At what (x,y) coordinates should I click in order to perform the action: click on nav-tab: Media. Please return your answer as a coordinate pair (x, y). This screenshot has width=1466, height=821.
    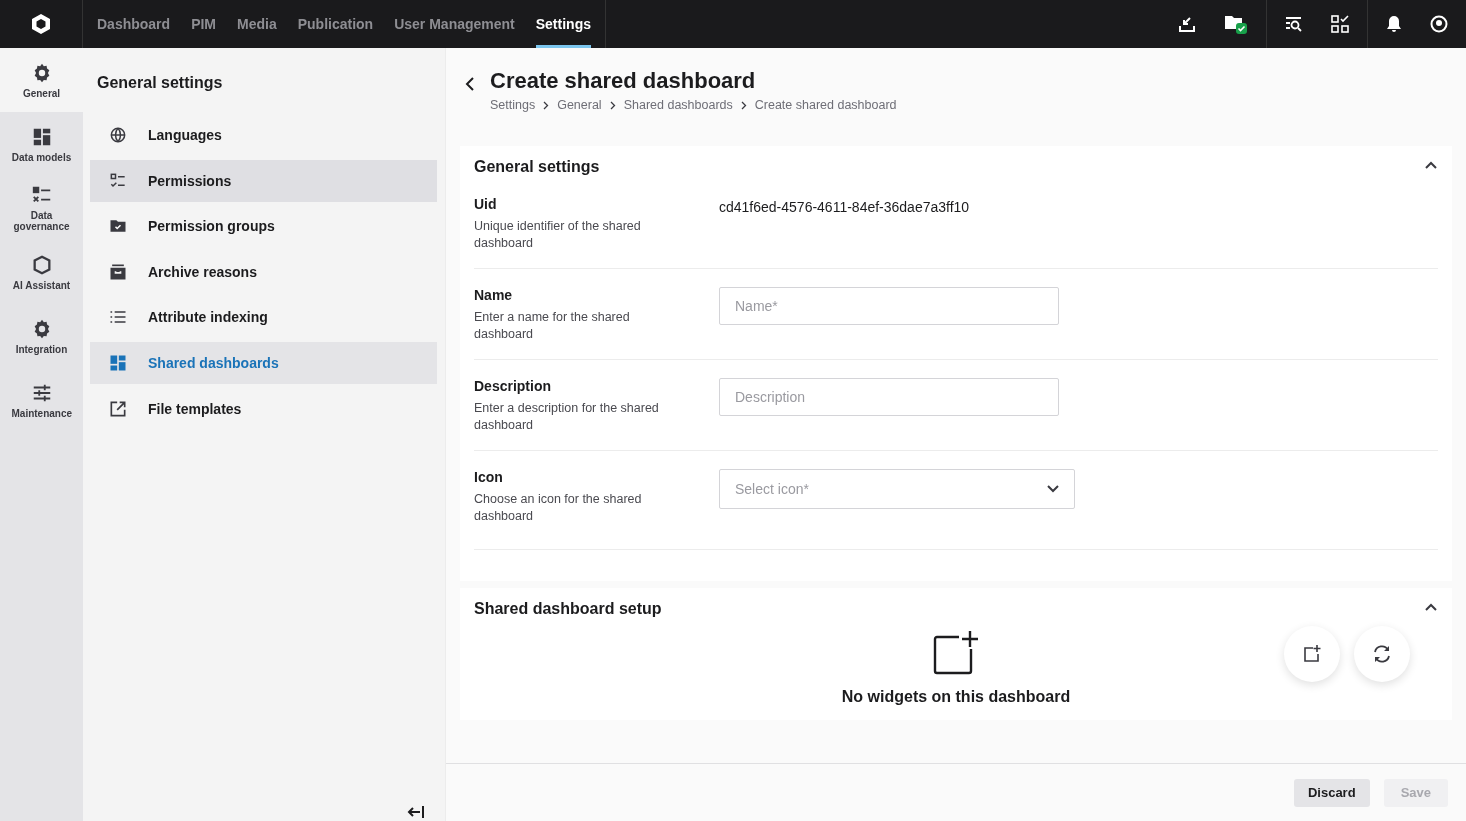
    Looking at the image, I should click on (257, 24).